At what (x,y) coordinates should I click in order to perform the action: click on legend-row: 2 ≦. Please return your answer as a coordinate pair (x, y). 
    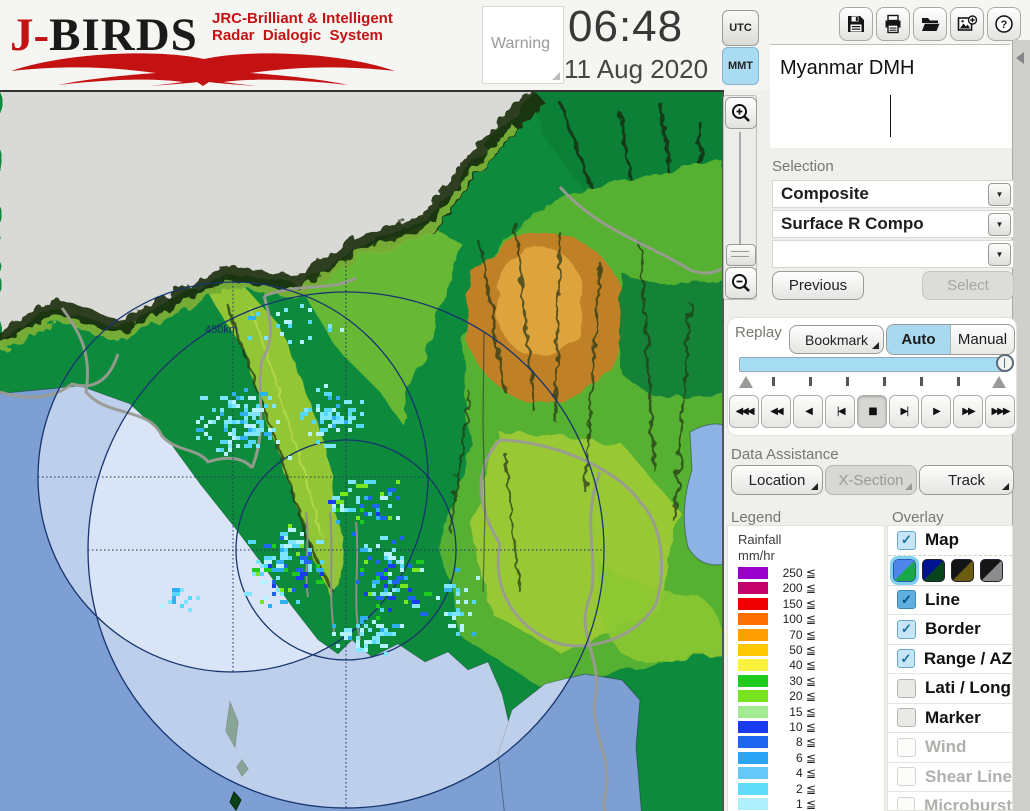
    Looking at the image, I should click on (806, 789).